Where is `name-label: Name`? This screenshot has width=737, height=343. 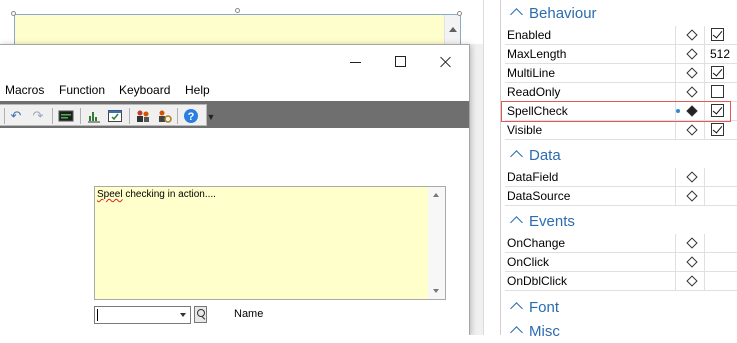
name-label: Name is located at coordinates (249, 314).